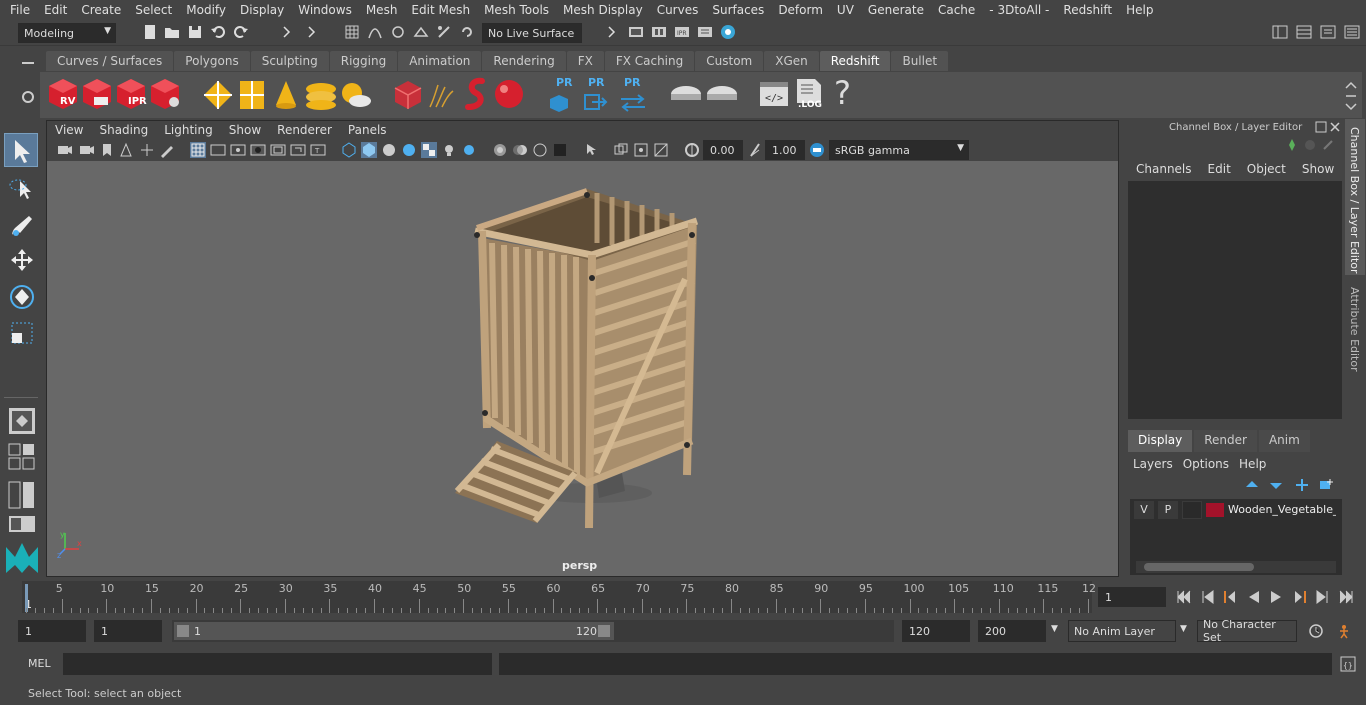 This screenshot has height=705, width=1366. What do you see at coordinates (238, 150) in the screenshot?
I see `resolution-gate-icon` at bounding box center [238, 150].